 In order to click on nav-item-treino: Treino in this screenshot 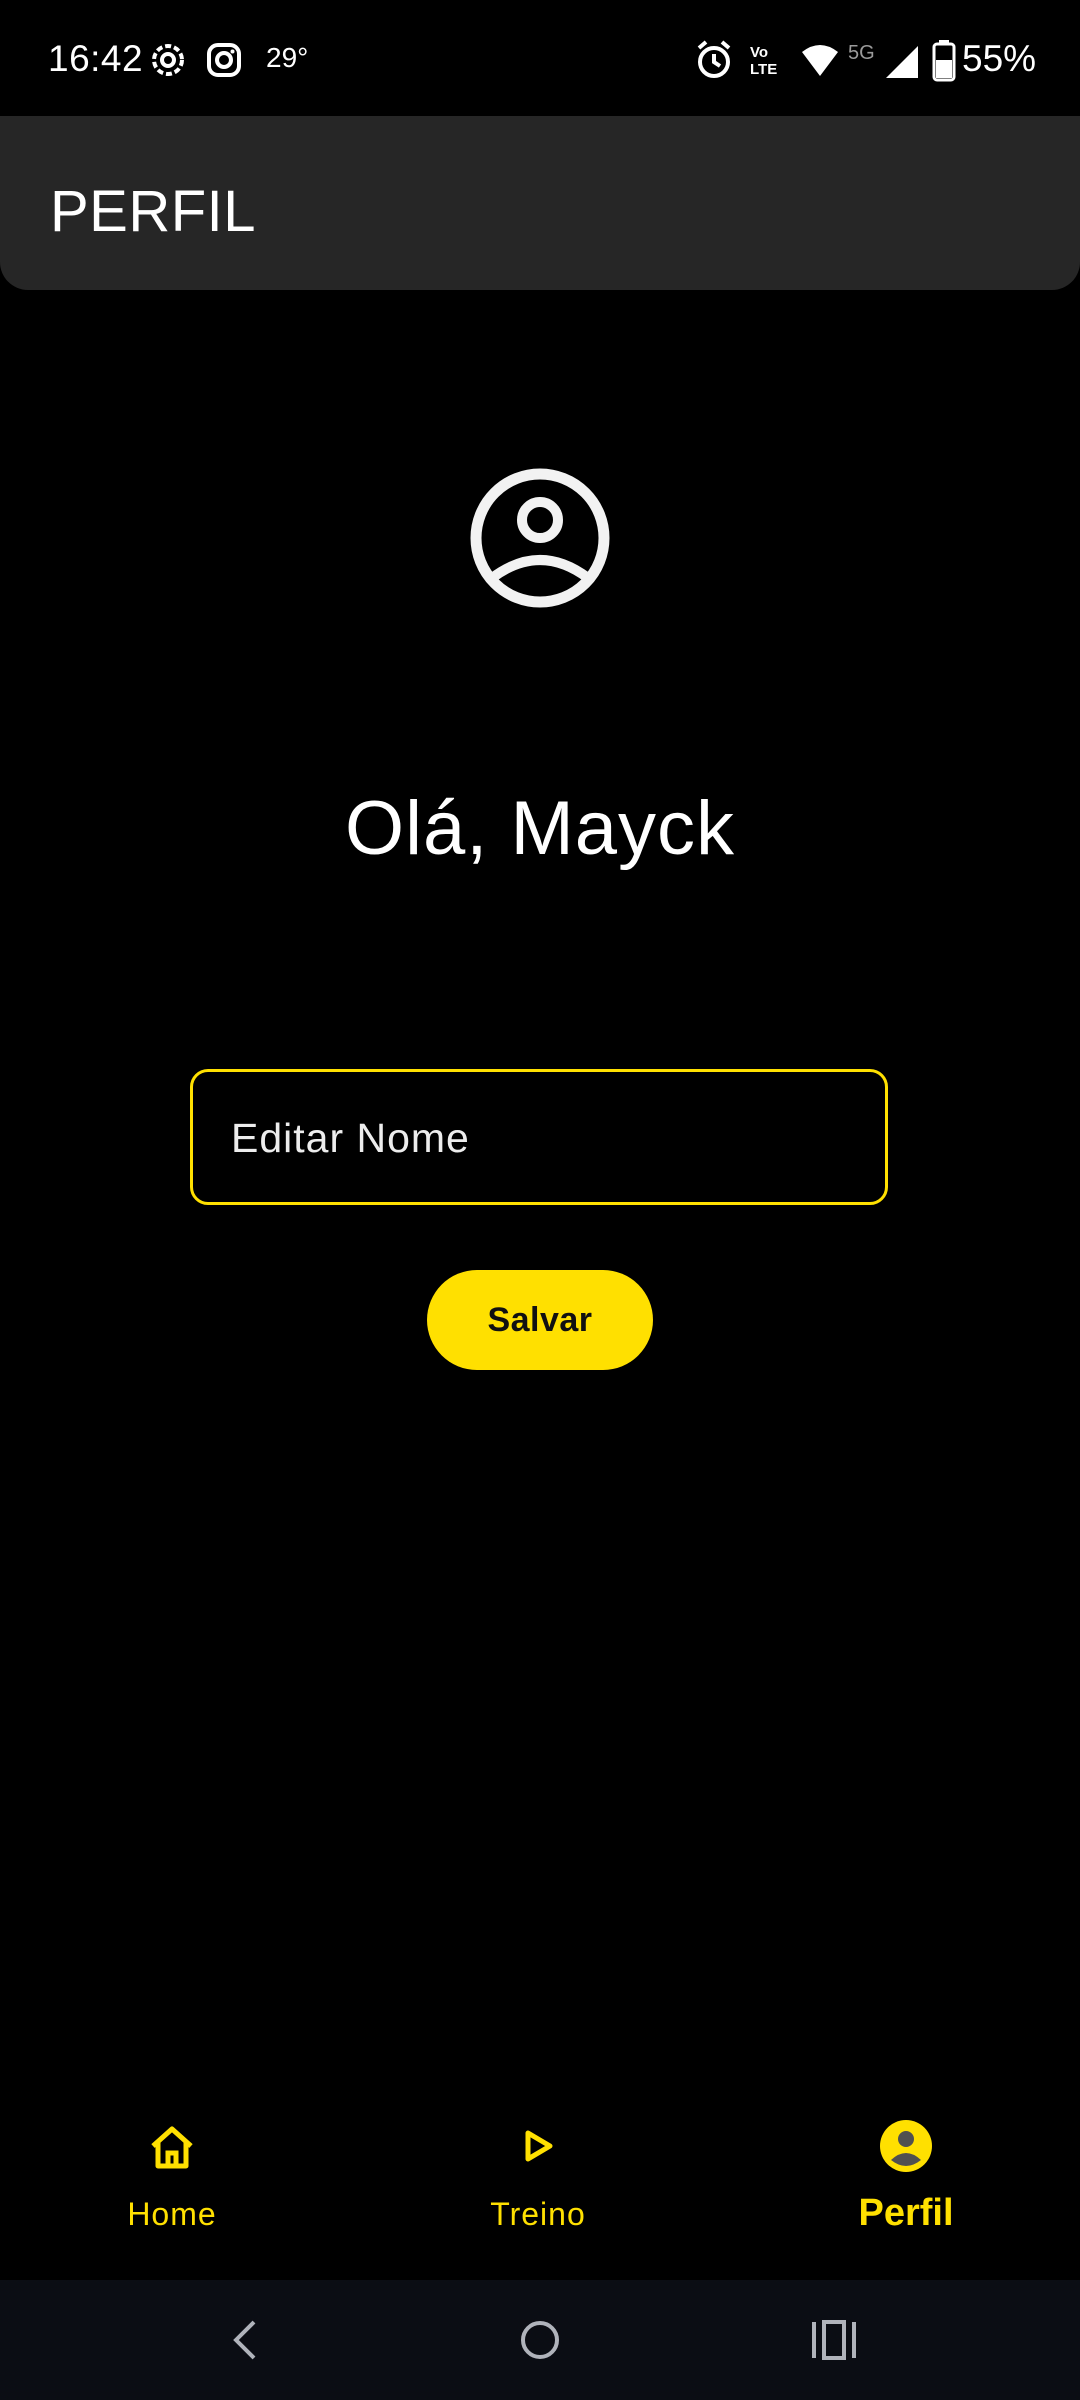, I will do `click(538, 2180)`.